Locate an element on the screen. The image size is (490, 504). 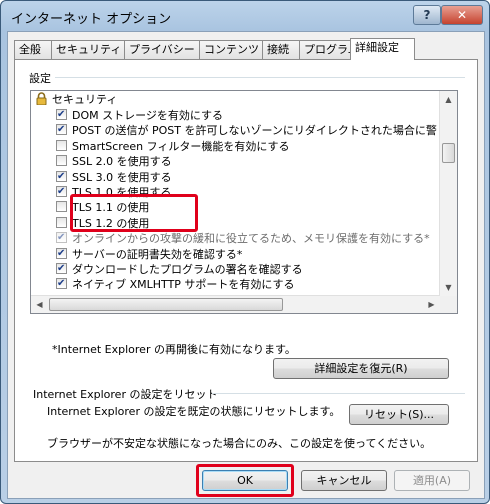
setting-label: オンラインからの攻撃の緩和に役立てるため、メモリ保護を有効にする* is located at coordinates (251, 239).